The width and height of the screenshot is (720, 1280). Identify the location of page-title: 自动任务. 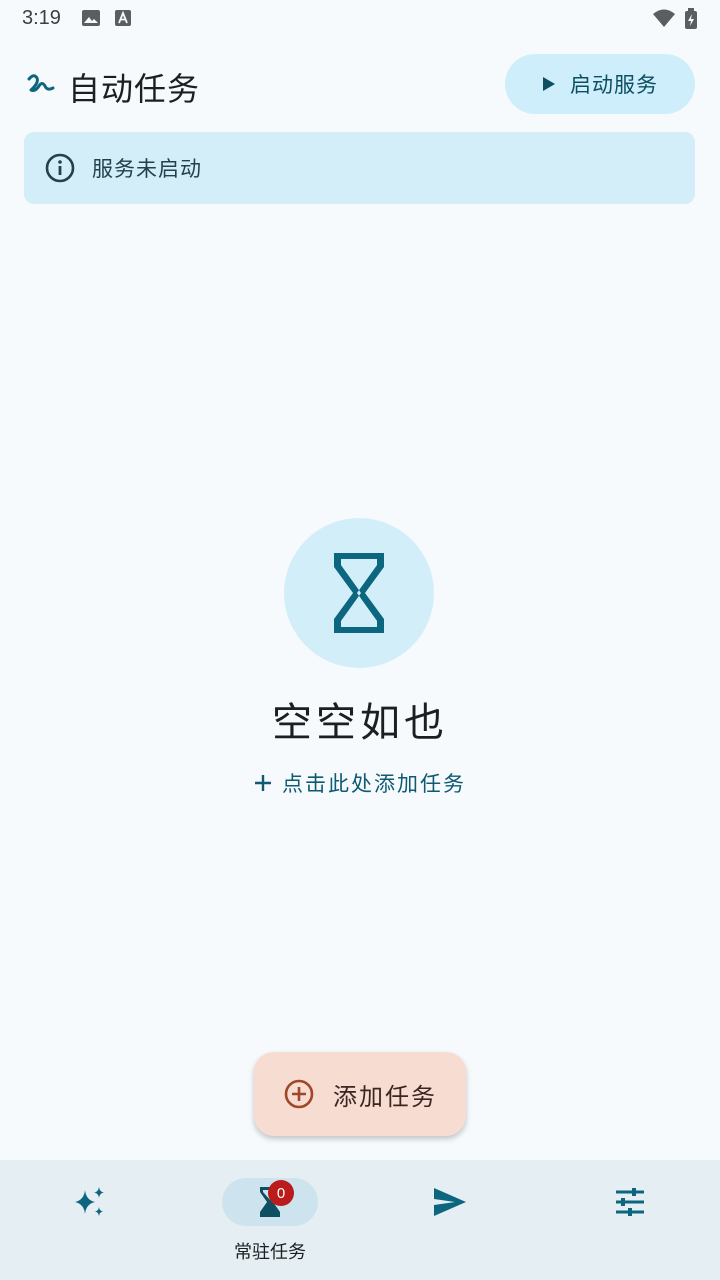
(134, 89).